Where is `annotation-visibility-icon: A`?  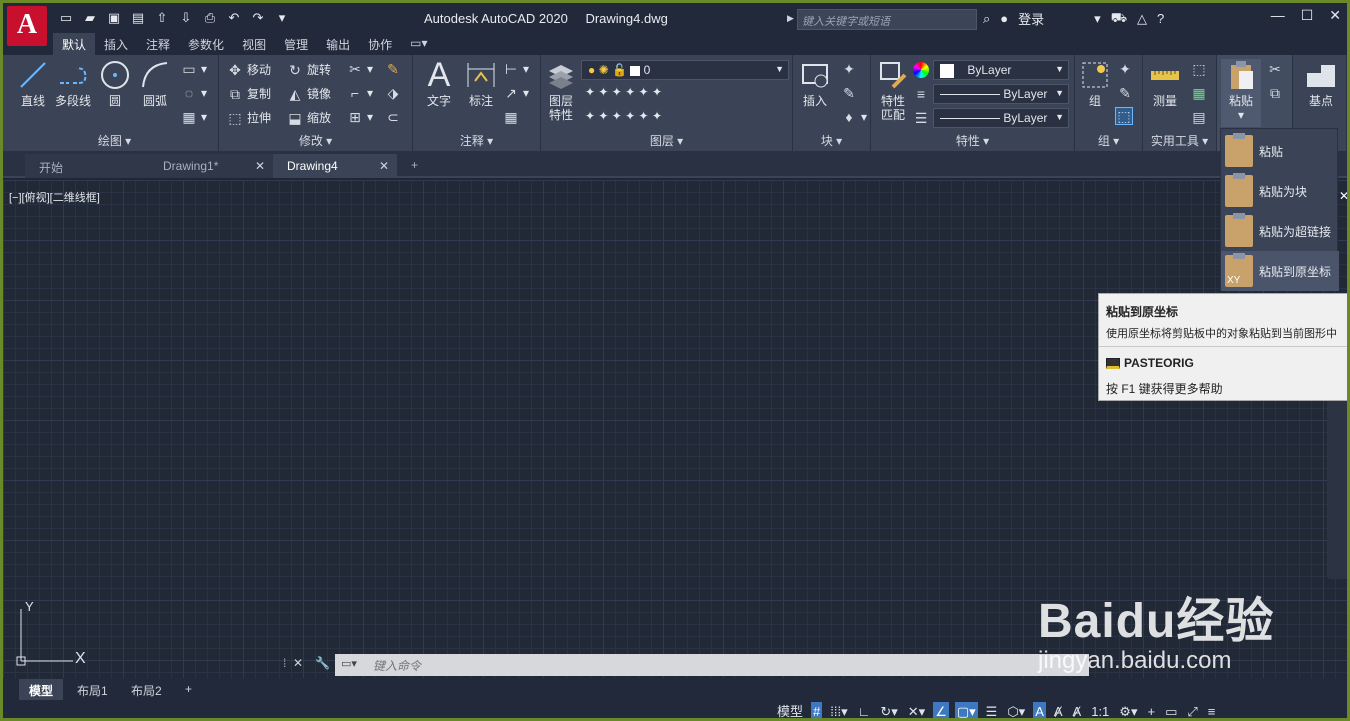
annotation-visibility-icon: A is located at coordinates (1039, 710).